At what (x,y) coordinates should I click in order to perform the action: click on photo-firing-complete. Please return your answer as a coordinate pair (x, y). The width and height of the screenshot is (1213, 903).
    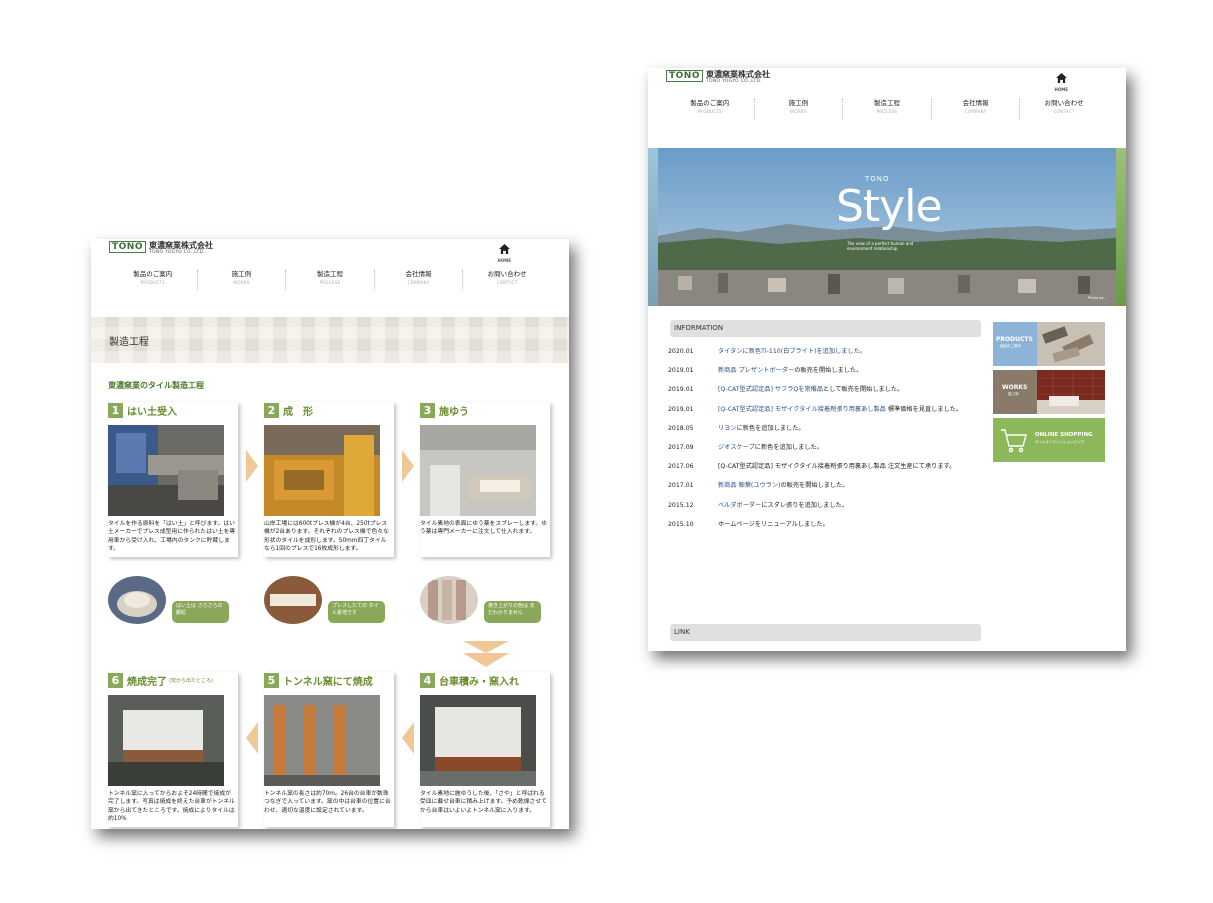
    Looking at the image, I should click on (166, 740).